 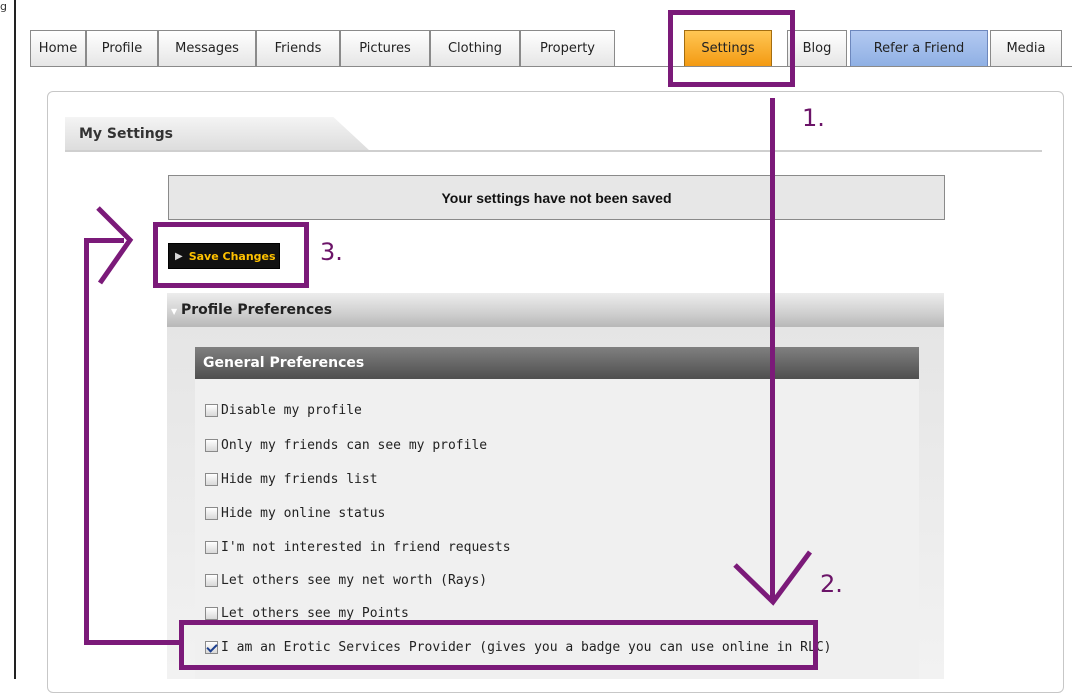 I want to click on tab-blog: Blog, so click(x=817, y=48).